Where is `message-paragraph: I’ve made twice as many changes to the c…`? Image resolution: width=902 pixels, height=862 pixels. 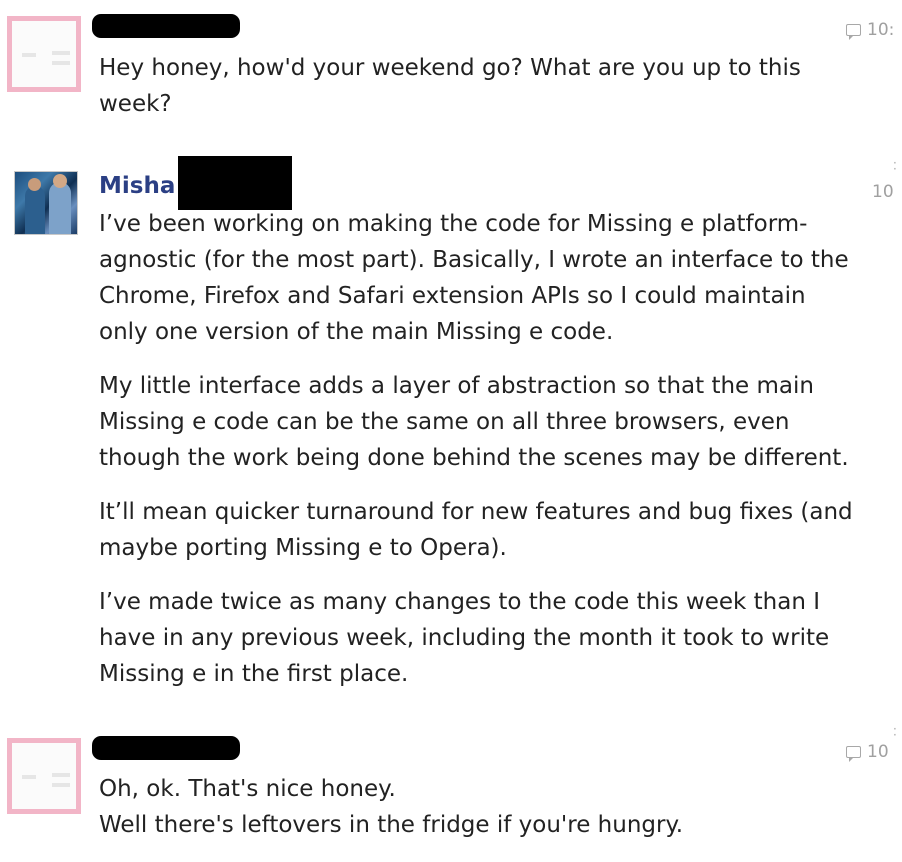
message-paragraph: I’ve made twice as many changes to the c… is located at coordinates (464, 638).